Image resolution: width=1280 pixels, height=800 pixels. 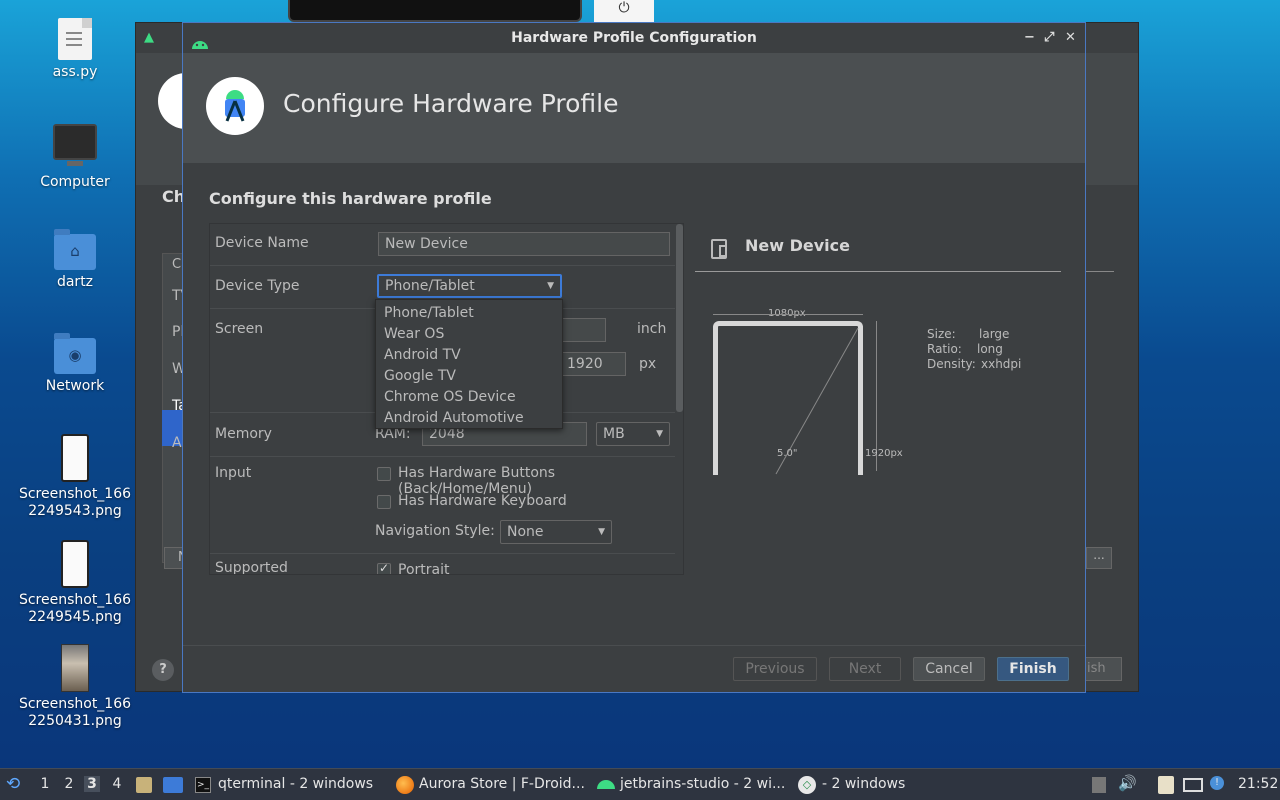 What do you see at coordinates (775, 669) in the screenshot?
I see `previous-button: Previous` at bounding box center [775, 669].